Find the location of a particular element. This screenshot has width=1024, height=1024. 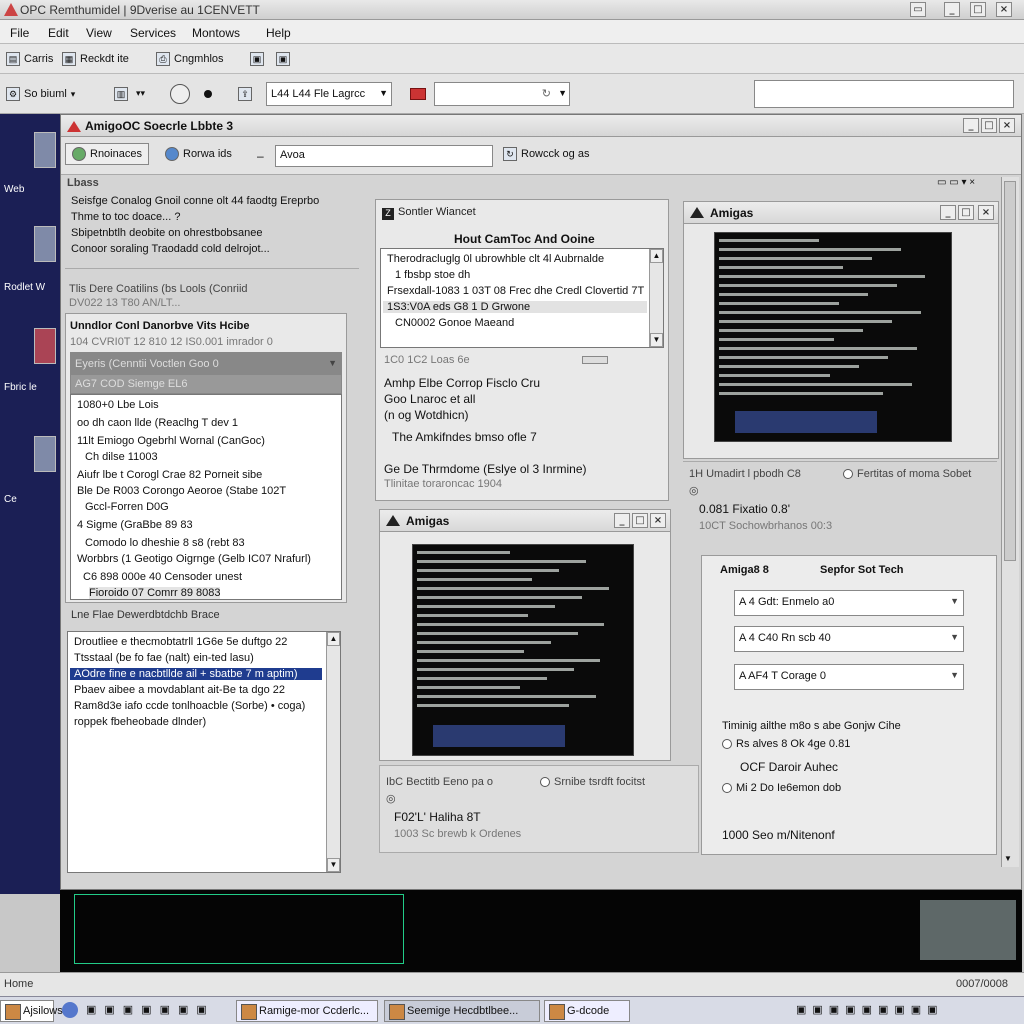

menu-services: Services is located at coordinates (153, 33).